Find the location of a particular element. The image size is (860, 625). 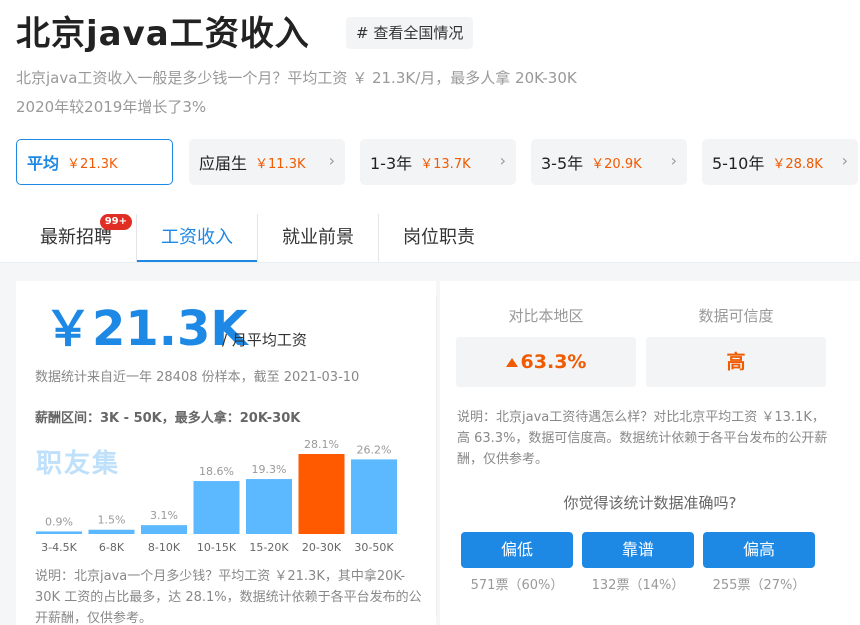

local-comparison-label: 对比本地区 is located at coordinates (546, 316).